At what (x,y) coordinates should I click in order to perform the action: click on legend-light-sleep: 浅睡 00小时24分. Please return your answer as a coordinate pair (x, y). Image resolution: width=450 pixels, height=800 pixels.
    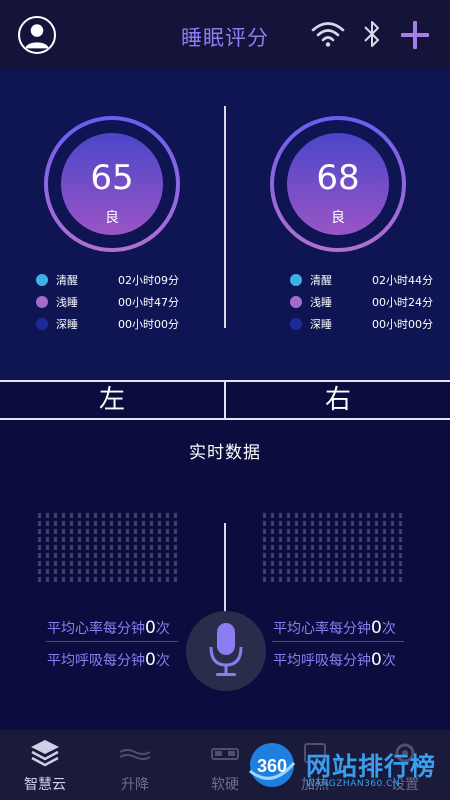
    Looking at the image, I should click on (370, 302).